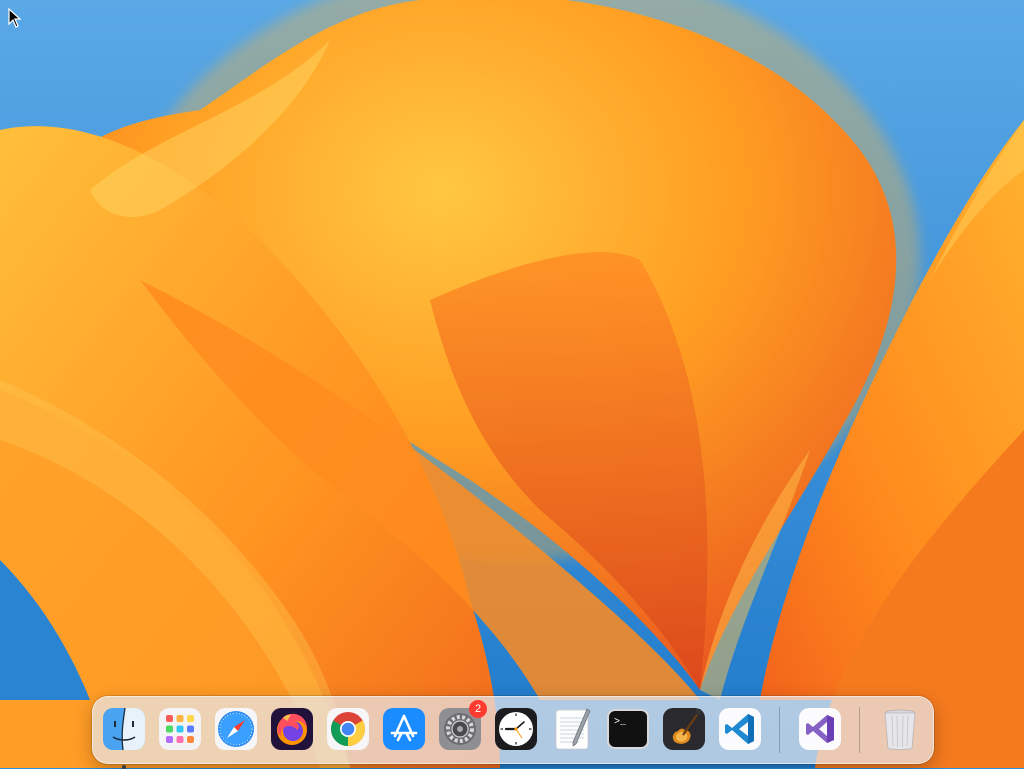 The width and height of the screenshot is (1024, 769). What do you see at coordinates (462, 726) in the screenshot?
I see `dock-item-system-settings: 2` at bounding box center [462, 726].